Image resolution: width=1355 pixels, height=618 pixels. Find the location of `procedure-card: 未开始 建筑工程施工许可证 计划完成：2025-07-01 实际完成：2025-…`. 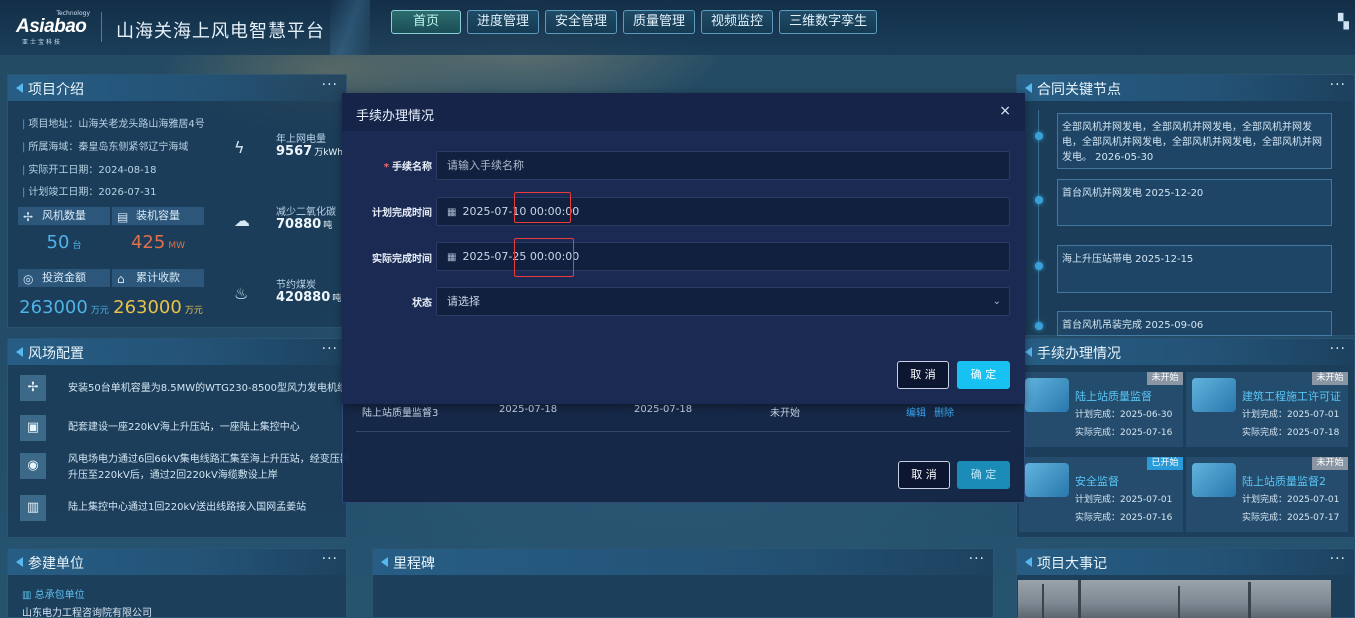

procedure-card: 未开始 建筑工程施工许可证 计划完成：2025-07-01 实际完成：2025-… is located at coordinates (1267, 409).